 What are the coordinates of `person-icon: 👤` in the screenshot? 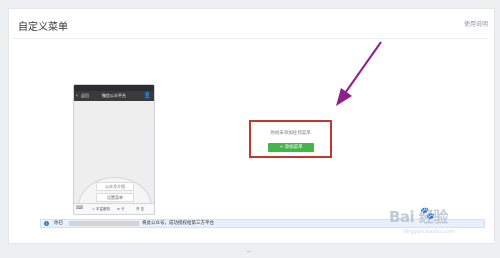 It's located at (147, 95).